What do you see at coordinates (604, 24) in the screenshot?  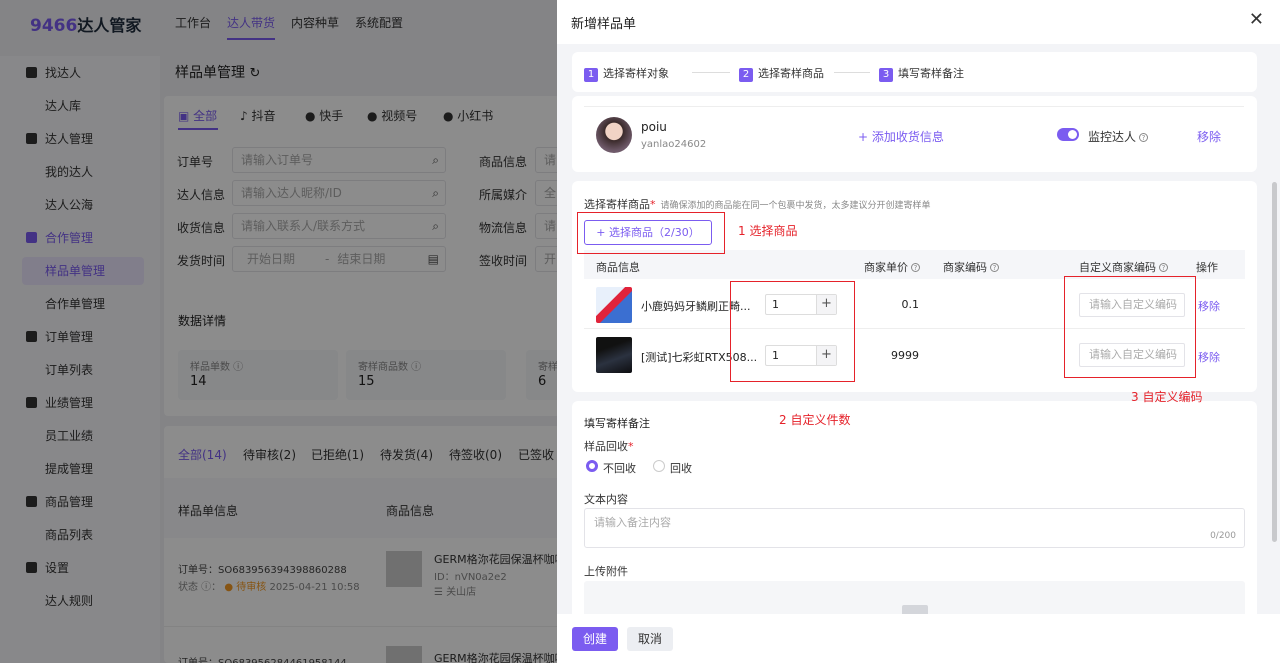 I see `drawer-title: 新增样品单` at bounding box center [604, 24].